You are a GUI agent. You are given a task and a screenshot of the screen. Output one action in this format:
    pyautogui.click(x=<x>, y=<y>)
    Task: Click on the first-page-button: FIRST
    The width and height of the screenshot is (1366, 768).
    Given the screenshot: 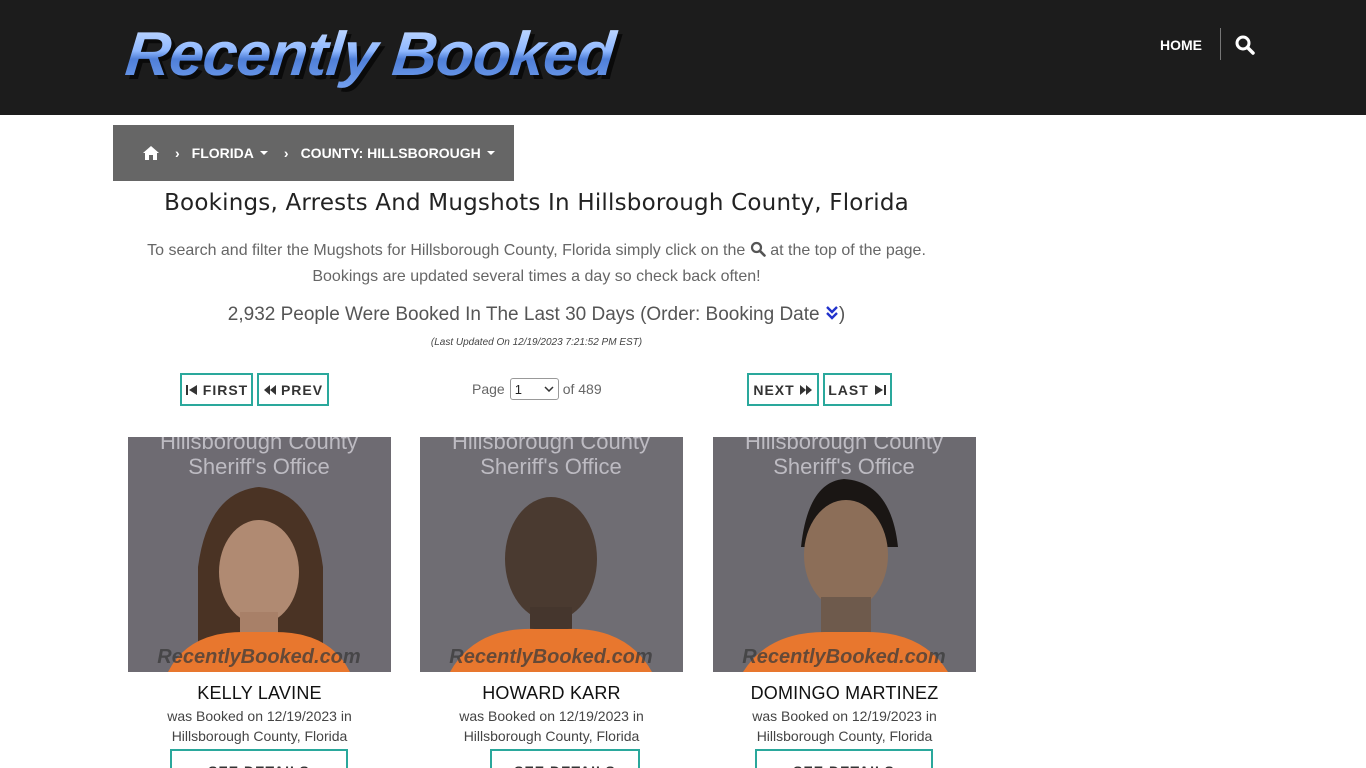 What is the action you would take?
    pyautogui.click(x=216, y=389)
    